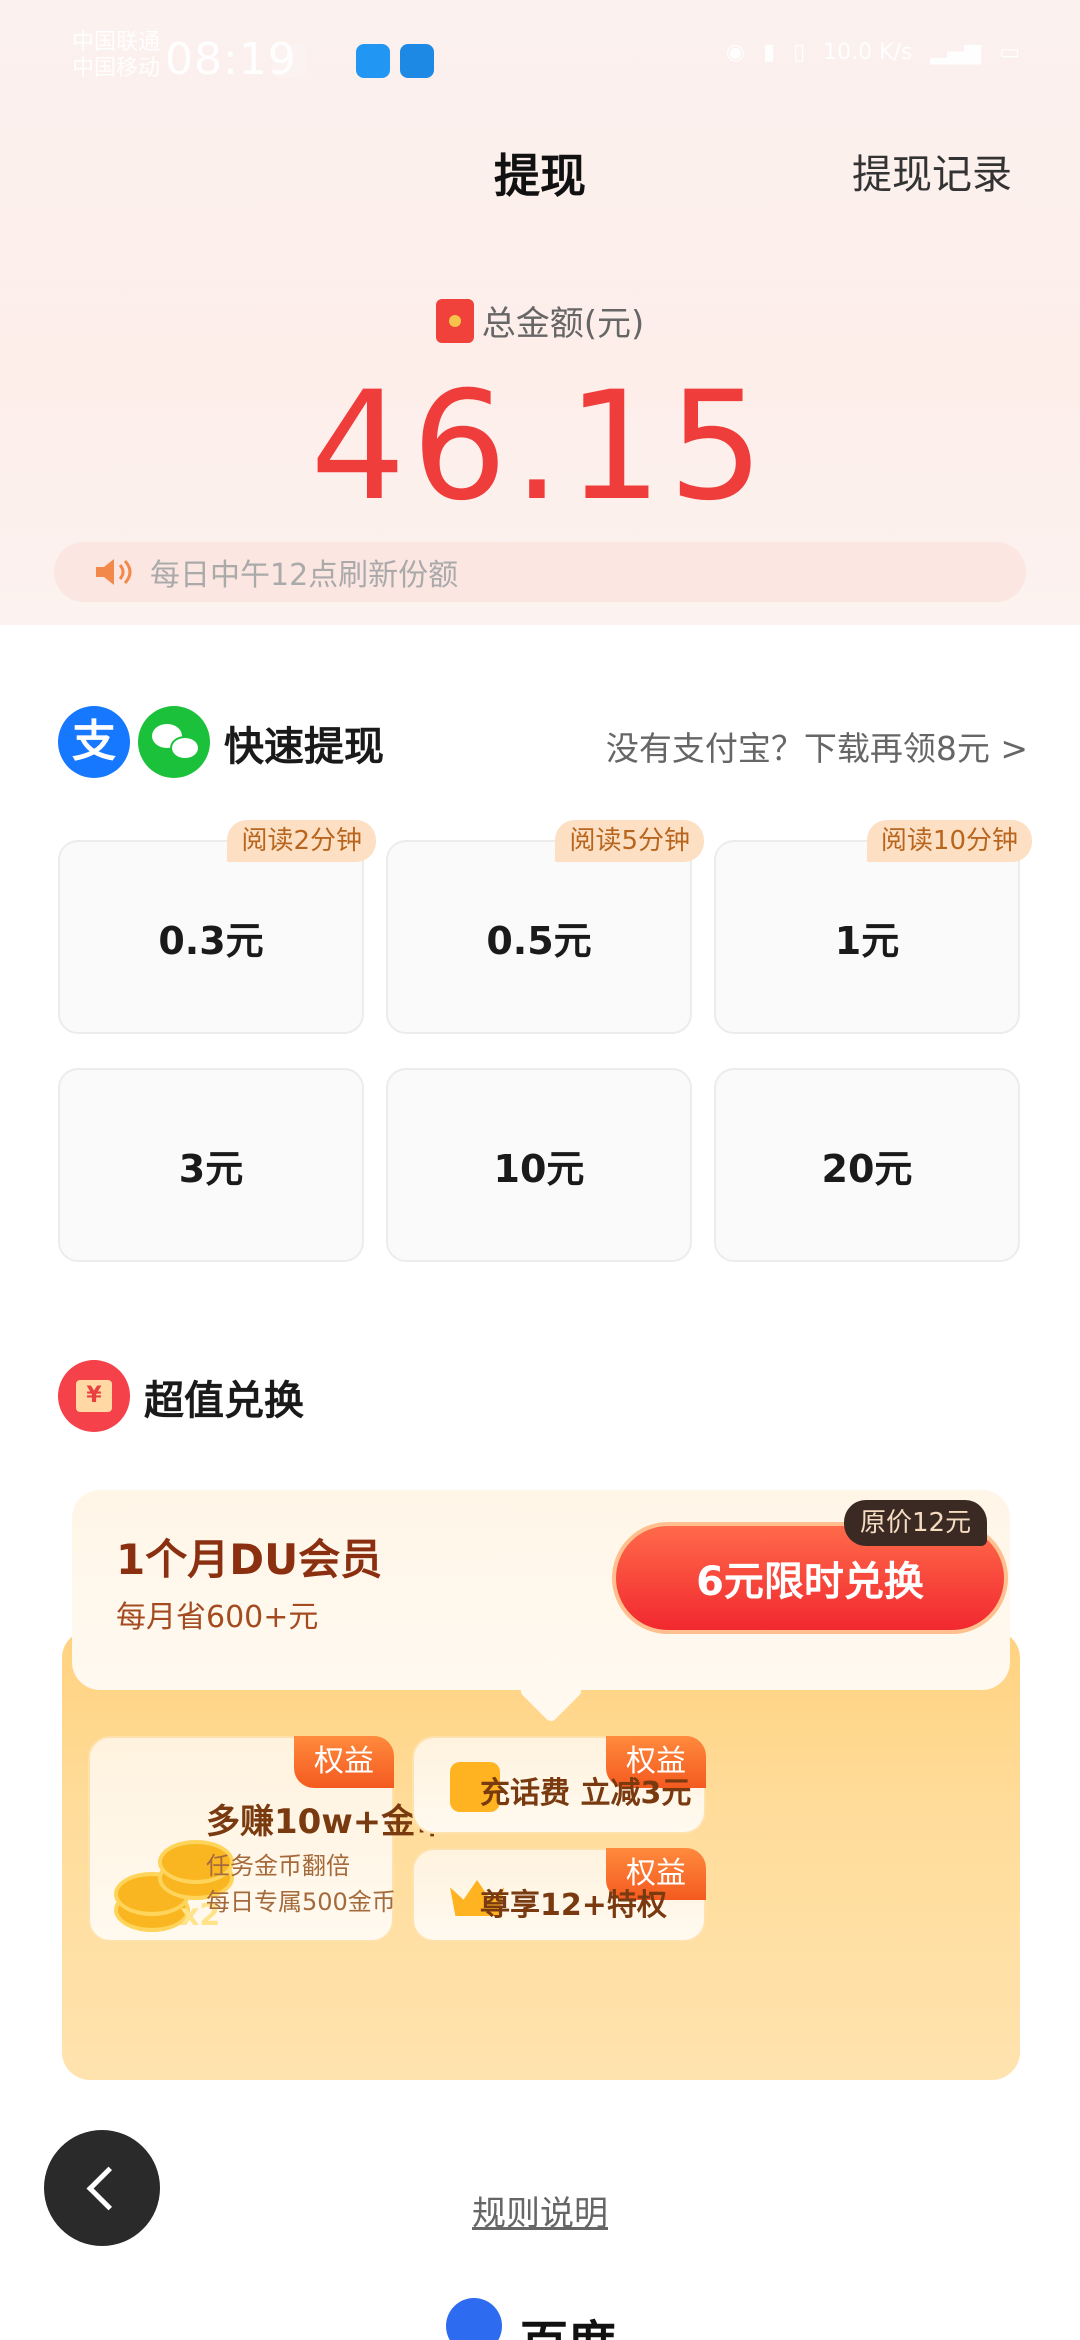 This screenshot has height=2340, width=1080. Describe the element at coordinates (540, 447) in the screenshot. I see `balance-amount: 46.15` at that location.